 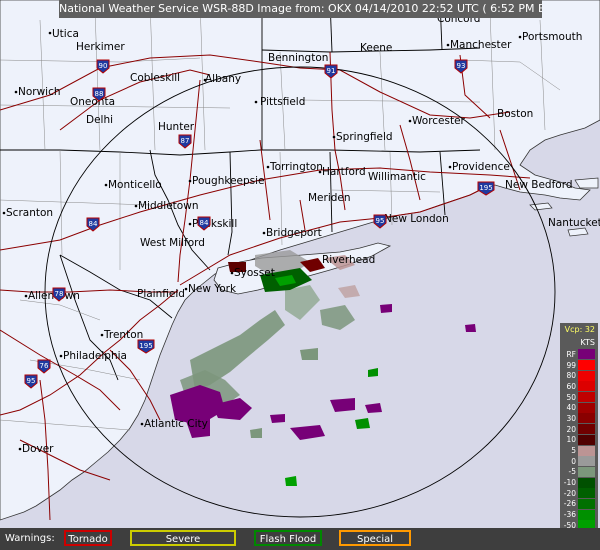 What do you see at coordinates (574, 223) in the screenshot?
I see `city-nantucket: Nantucket` at bounding box center [574, 223].